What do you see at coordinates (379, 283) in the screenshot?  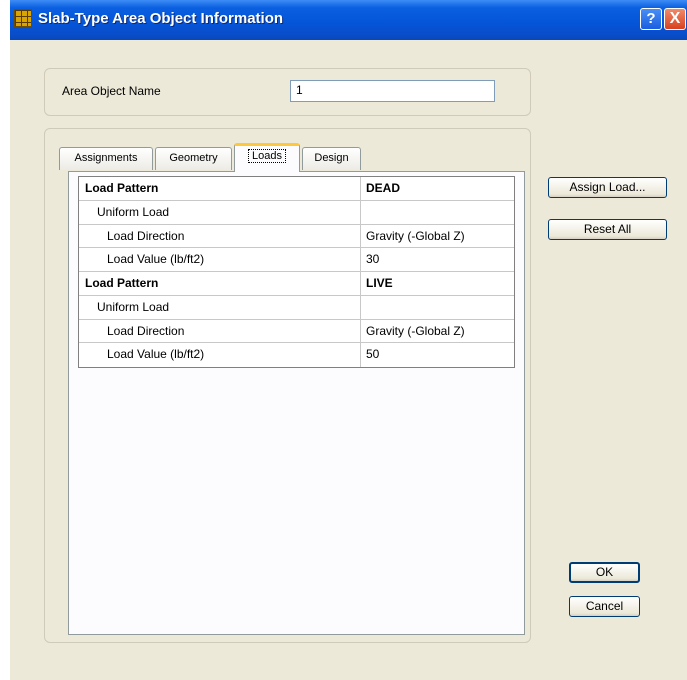 I see `row-value: LIVE` at bounding box center [379, 283].